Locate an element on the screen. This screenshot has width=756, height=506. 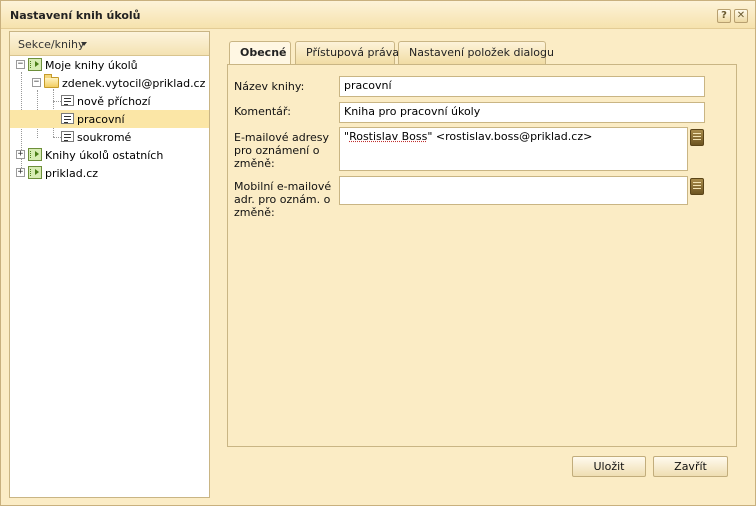
help-icon: ? is located at coordinates (724, 16).